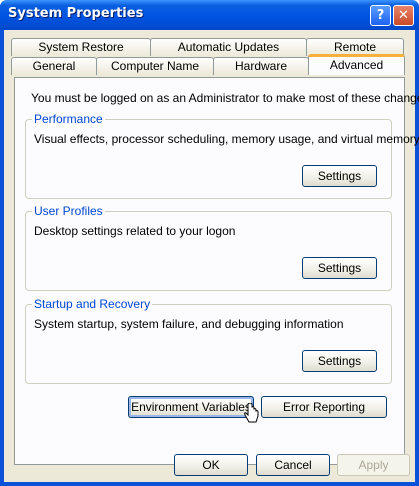 Image resolution: width=419 pixels, height=486 pixels. I want to click on window-title: System Properties, so click(76, 13).